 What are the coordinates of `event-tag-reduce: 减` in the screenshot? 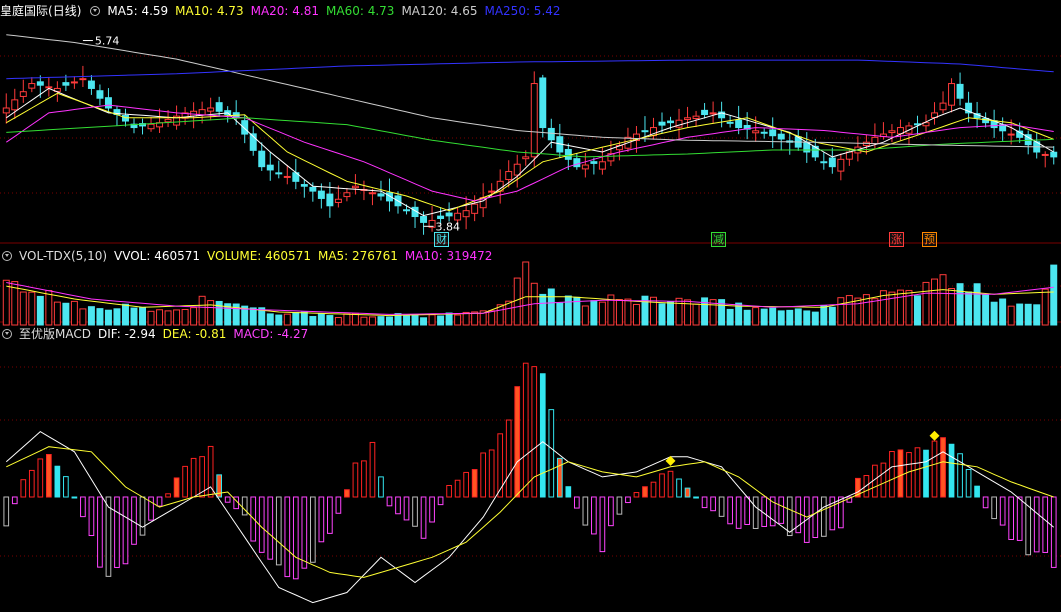 It's located at (718, 239).